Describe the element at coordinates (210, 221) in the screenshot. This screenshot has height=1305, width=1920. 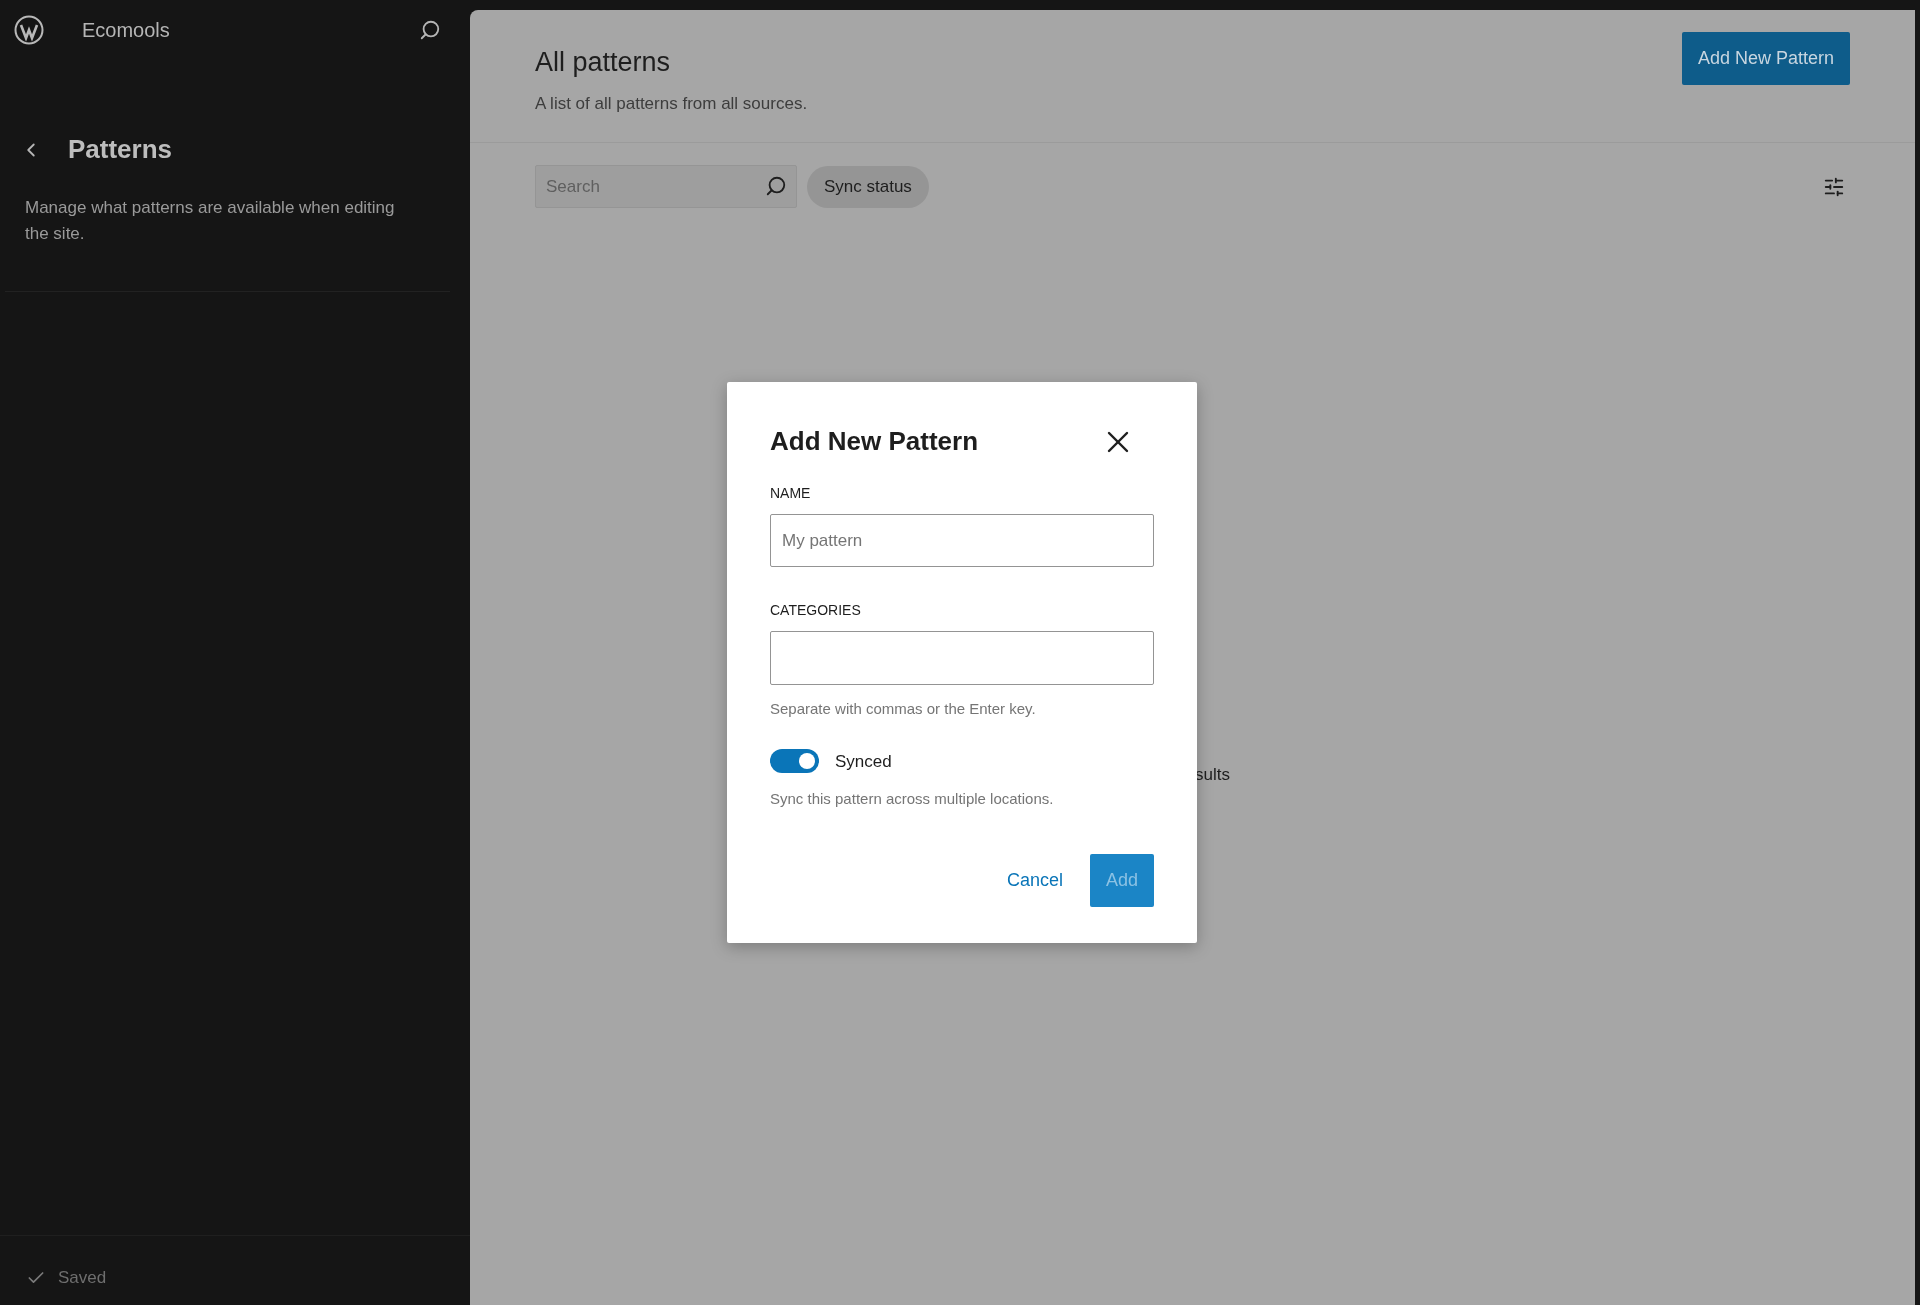
I see `sidebar-description: Manage what patterns are available when editing the site.` at that location.